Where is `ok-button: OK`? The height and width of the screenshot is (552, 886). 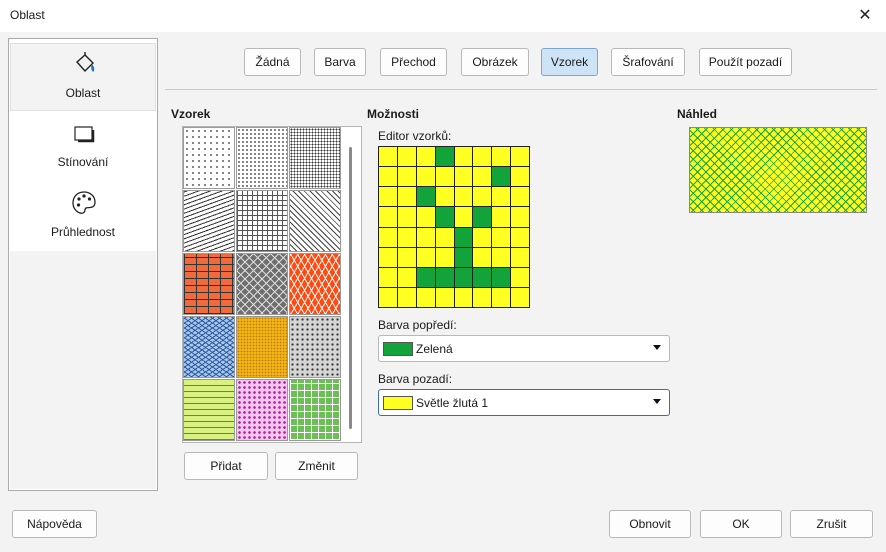
ok-button: OK is located at coordinates (741, 524).